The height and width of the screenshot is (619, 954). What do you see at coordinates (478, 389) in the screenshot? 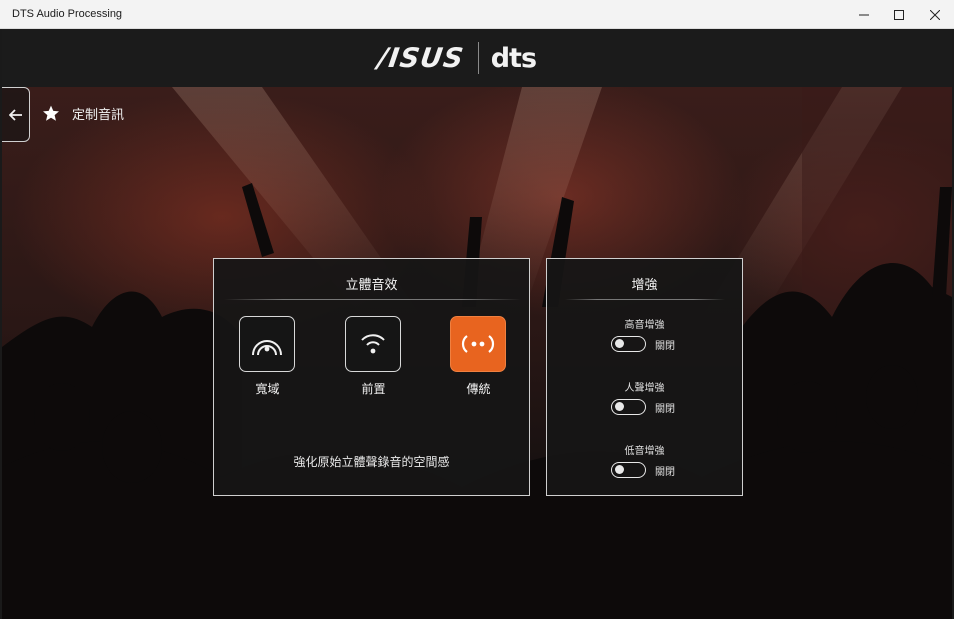
I see `mode-traditional-label: 傳統` at bounding box center [478, 389].